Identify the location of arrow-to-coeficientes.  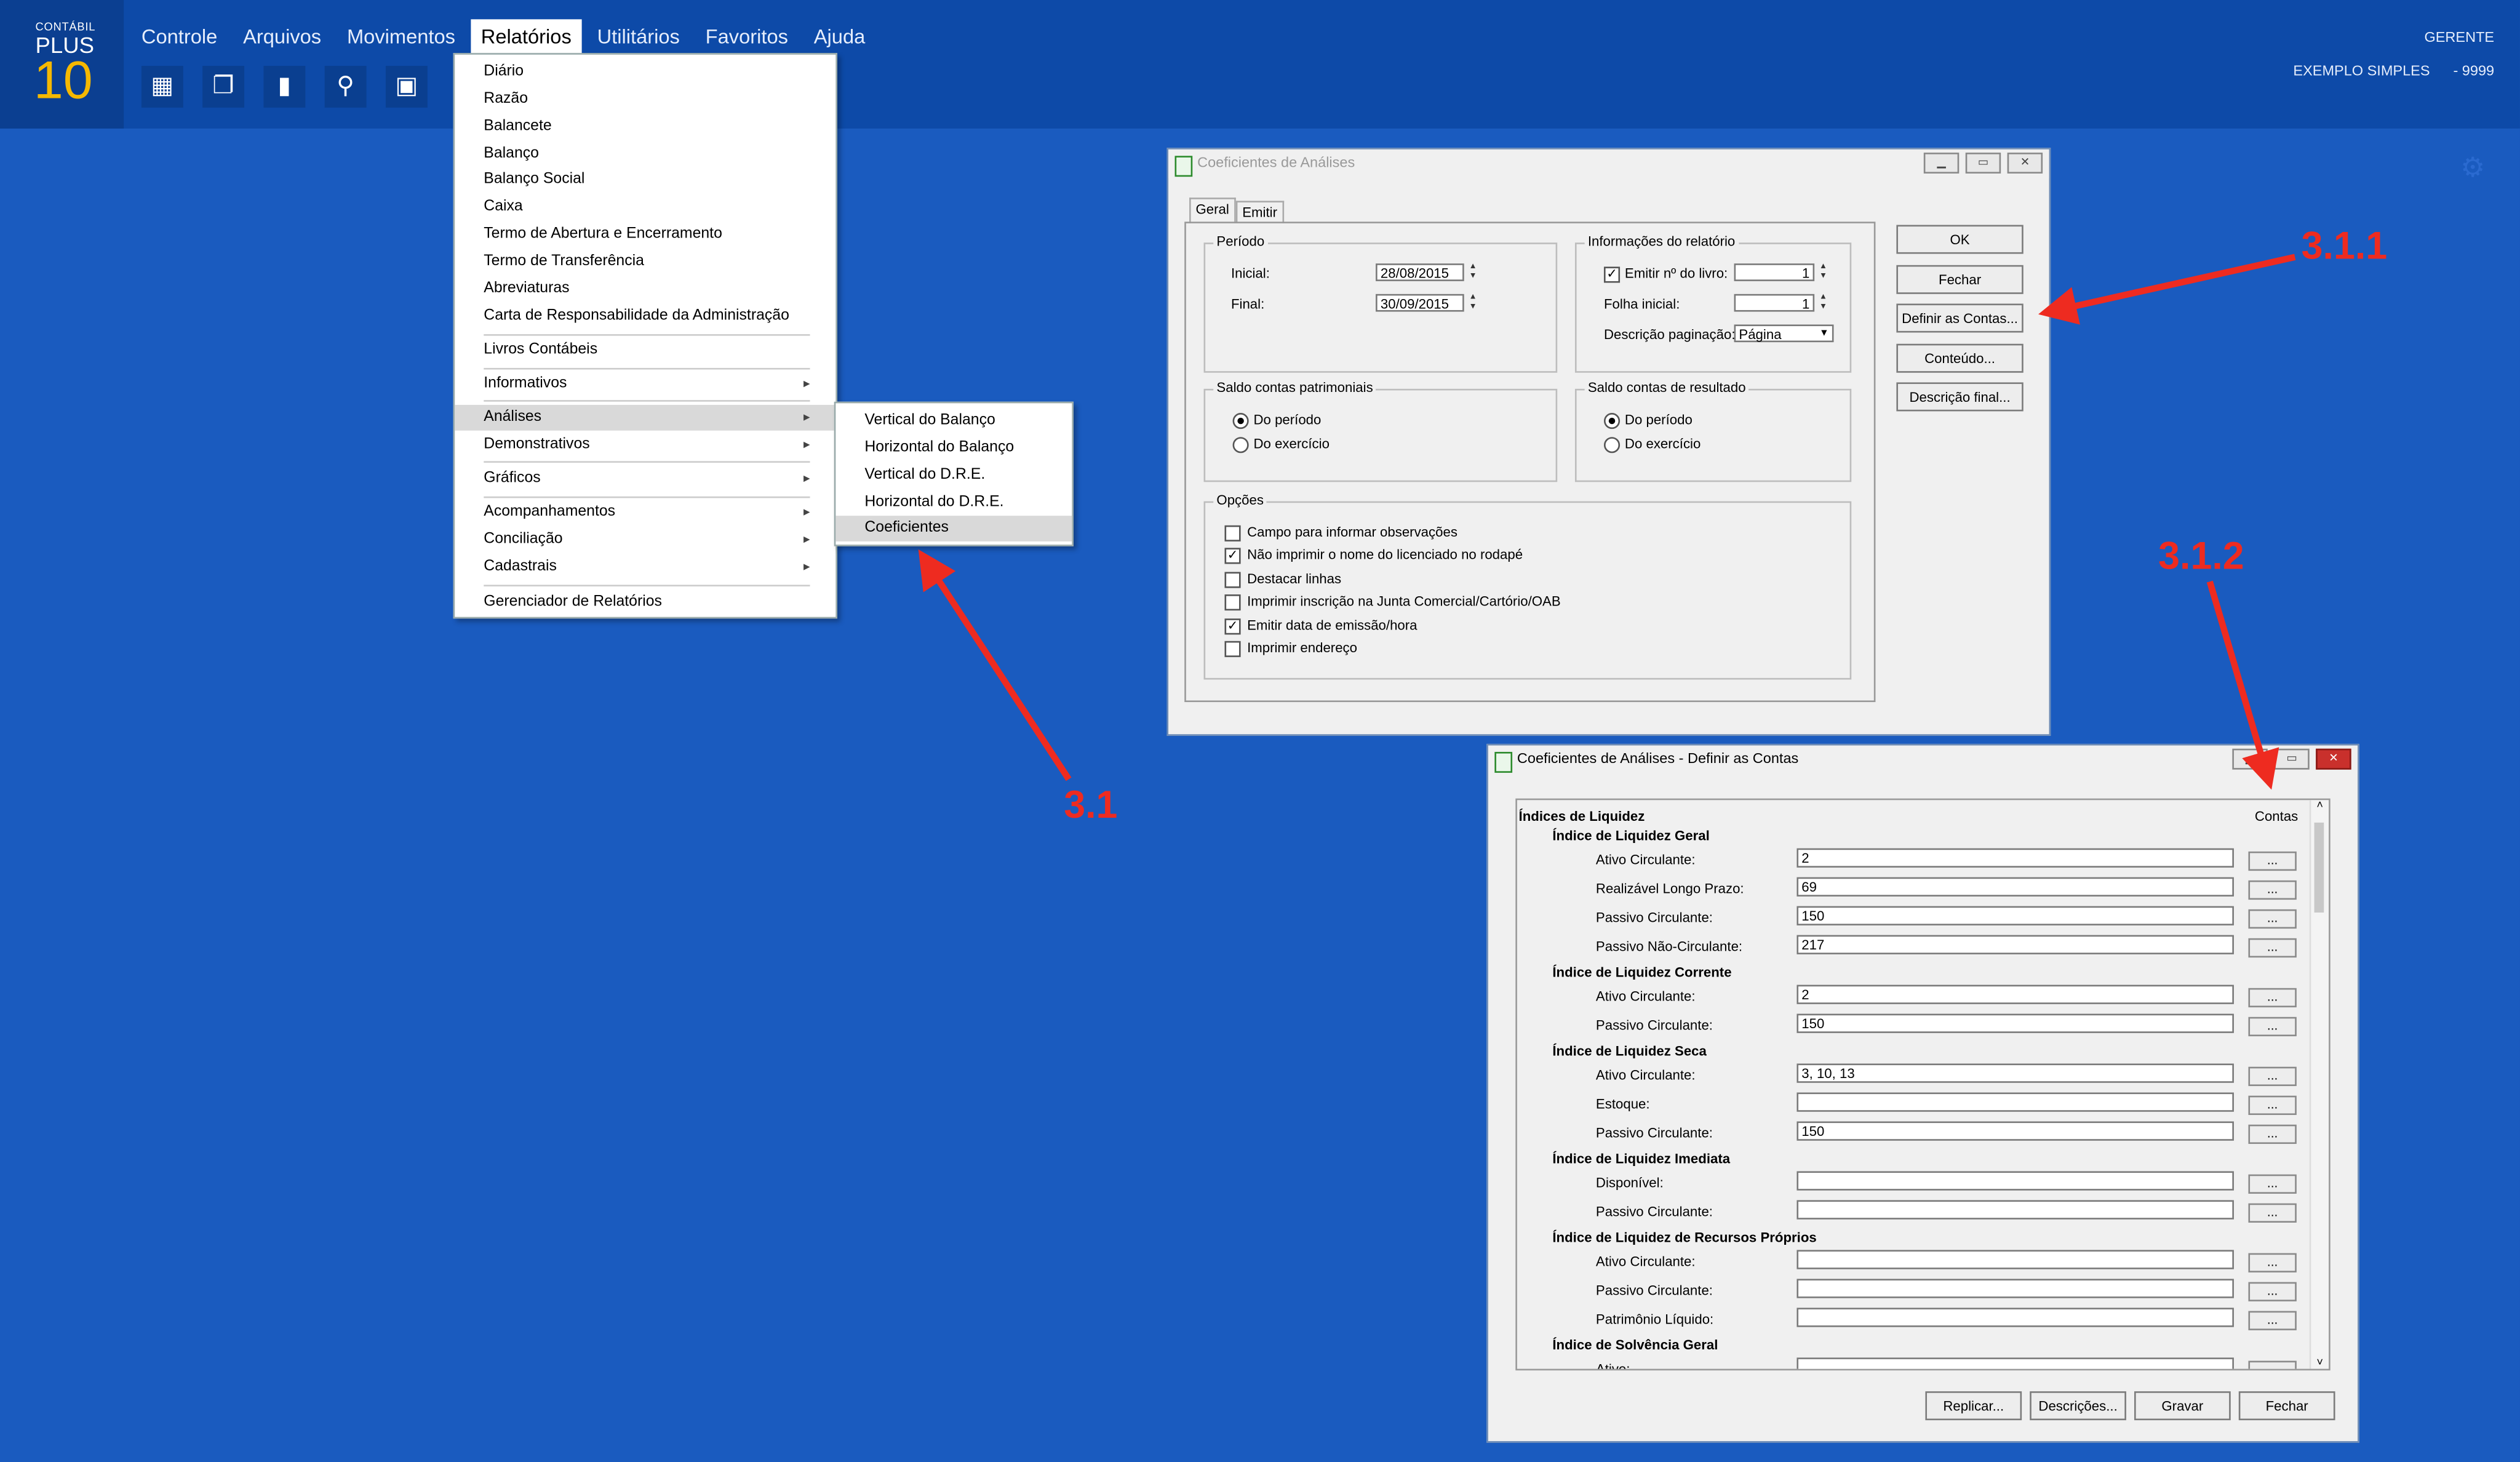
(995, 665).